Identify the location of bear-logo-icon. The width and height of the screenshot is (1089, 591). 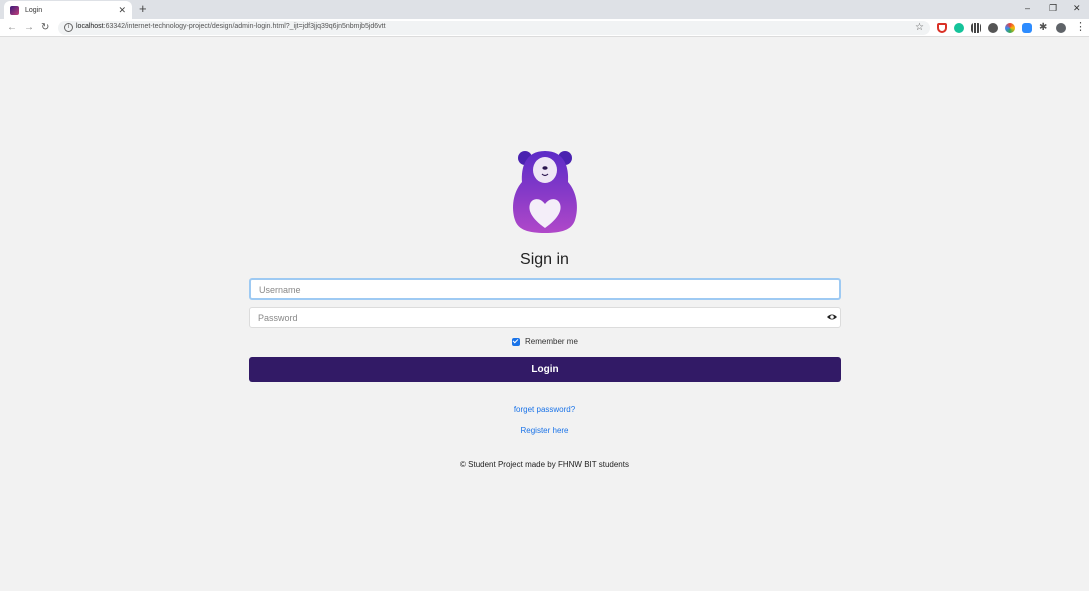
(545, 192).